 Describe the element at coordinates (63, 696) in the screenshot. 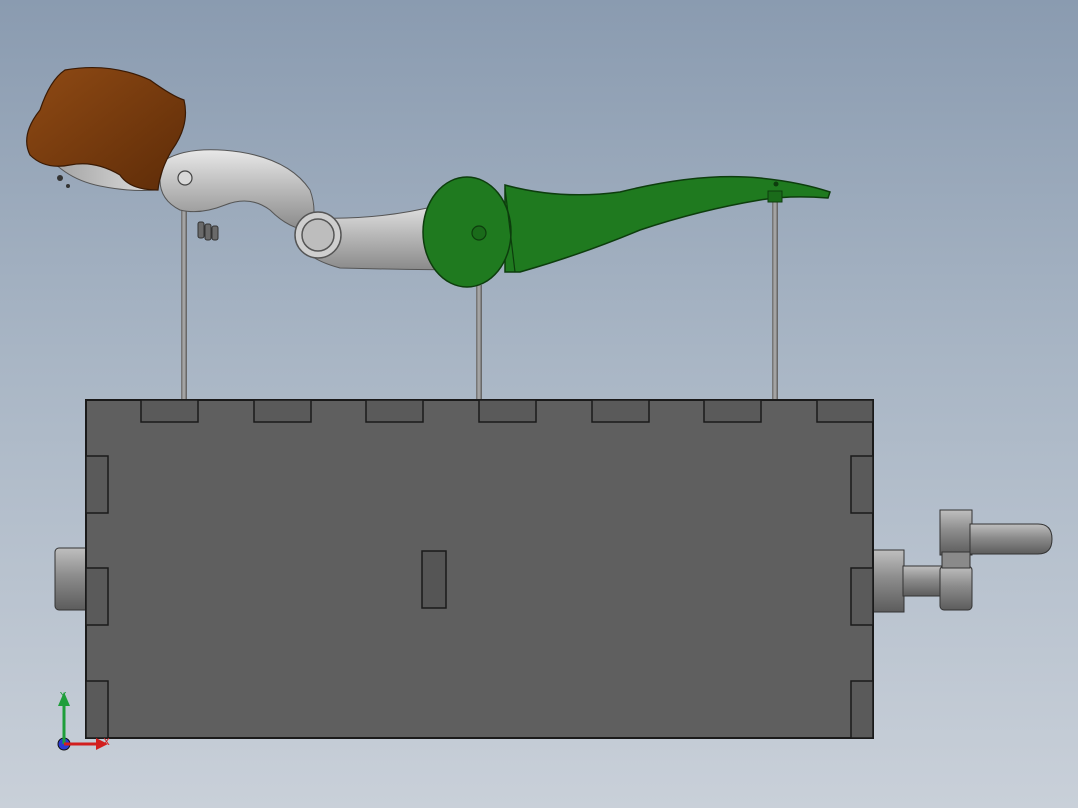

I see `triad-y-label: Y` at that location.